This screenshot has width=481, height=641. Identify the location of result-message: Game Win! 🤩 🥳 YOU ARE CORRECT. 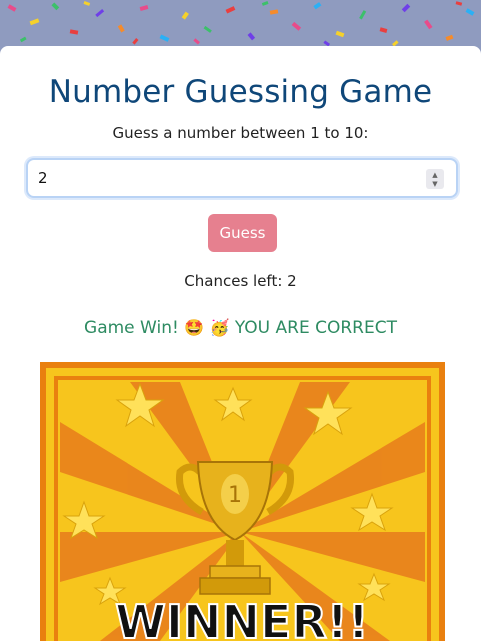
(240, 328).